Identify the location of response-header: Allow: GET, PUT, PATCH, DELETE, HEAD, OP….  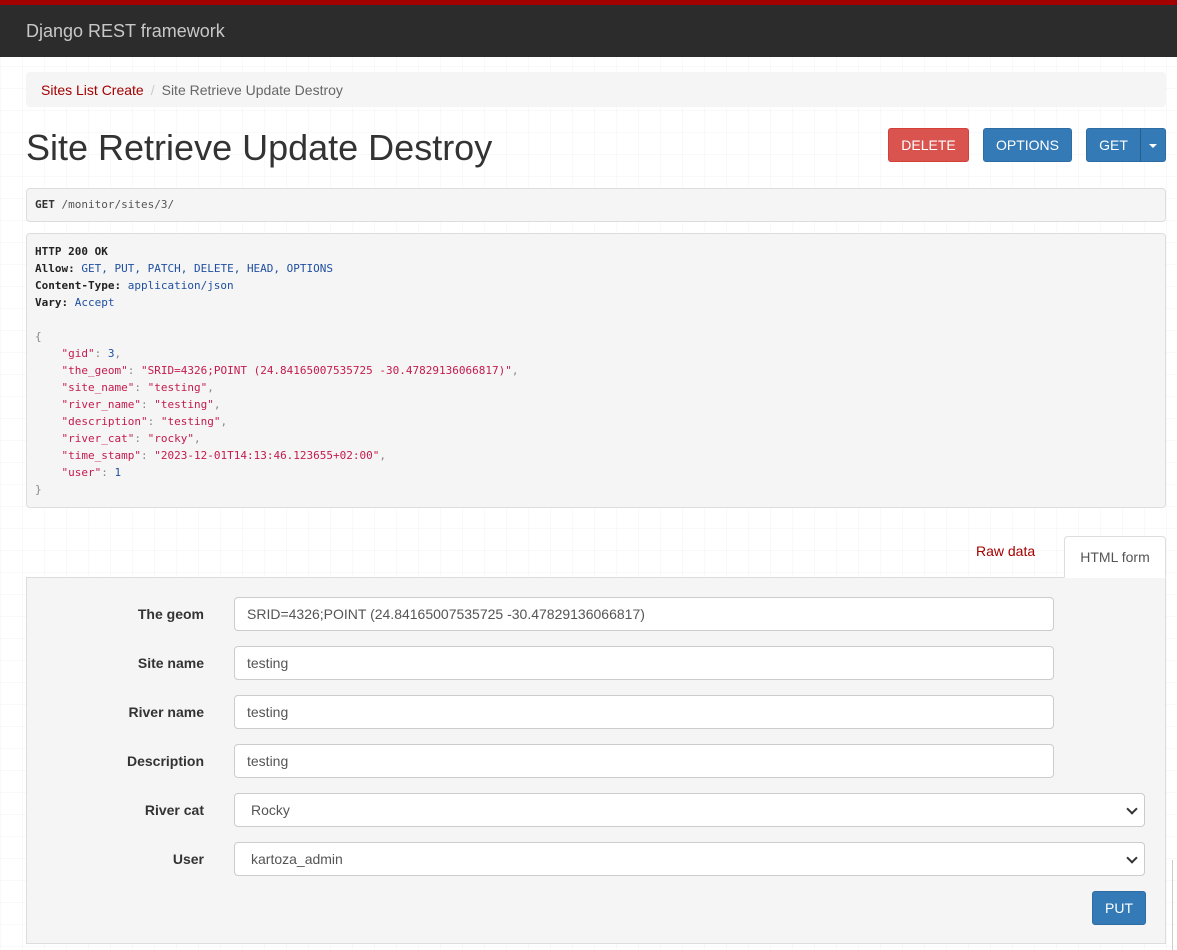
(184, 268).